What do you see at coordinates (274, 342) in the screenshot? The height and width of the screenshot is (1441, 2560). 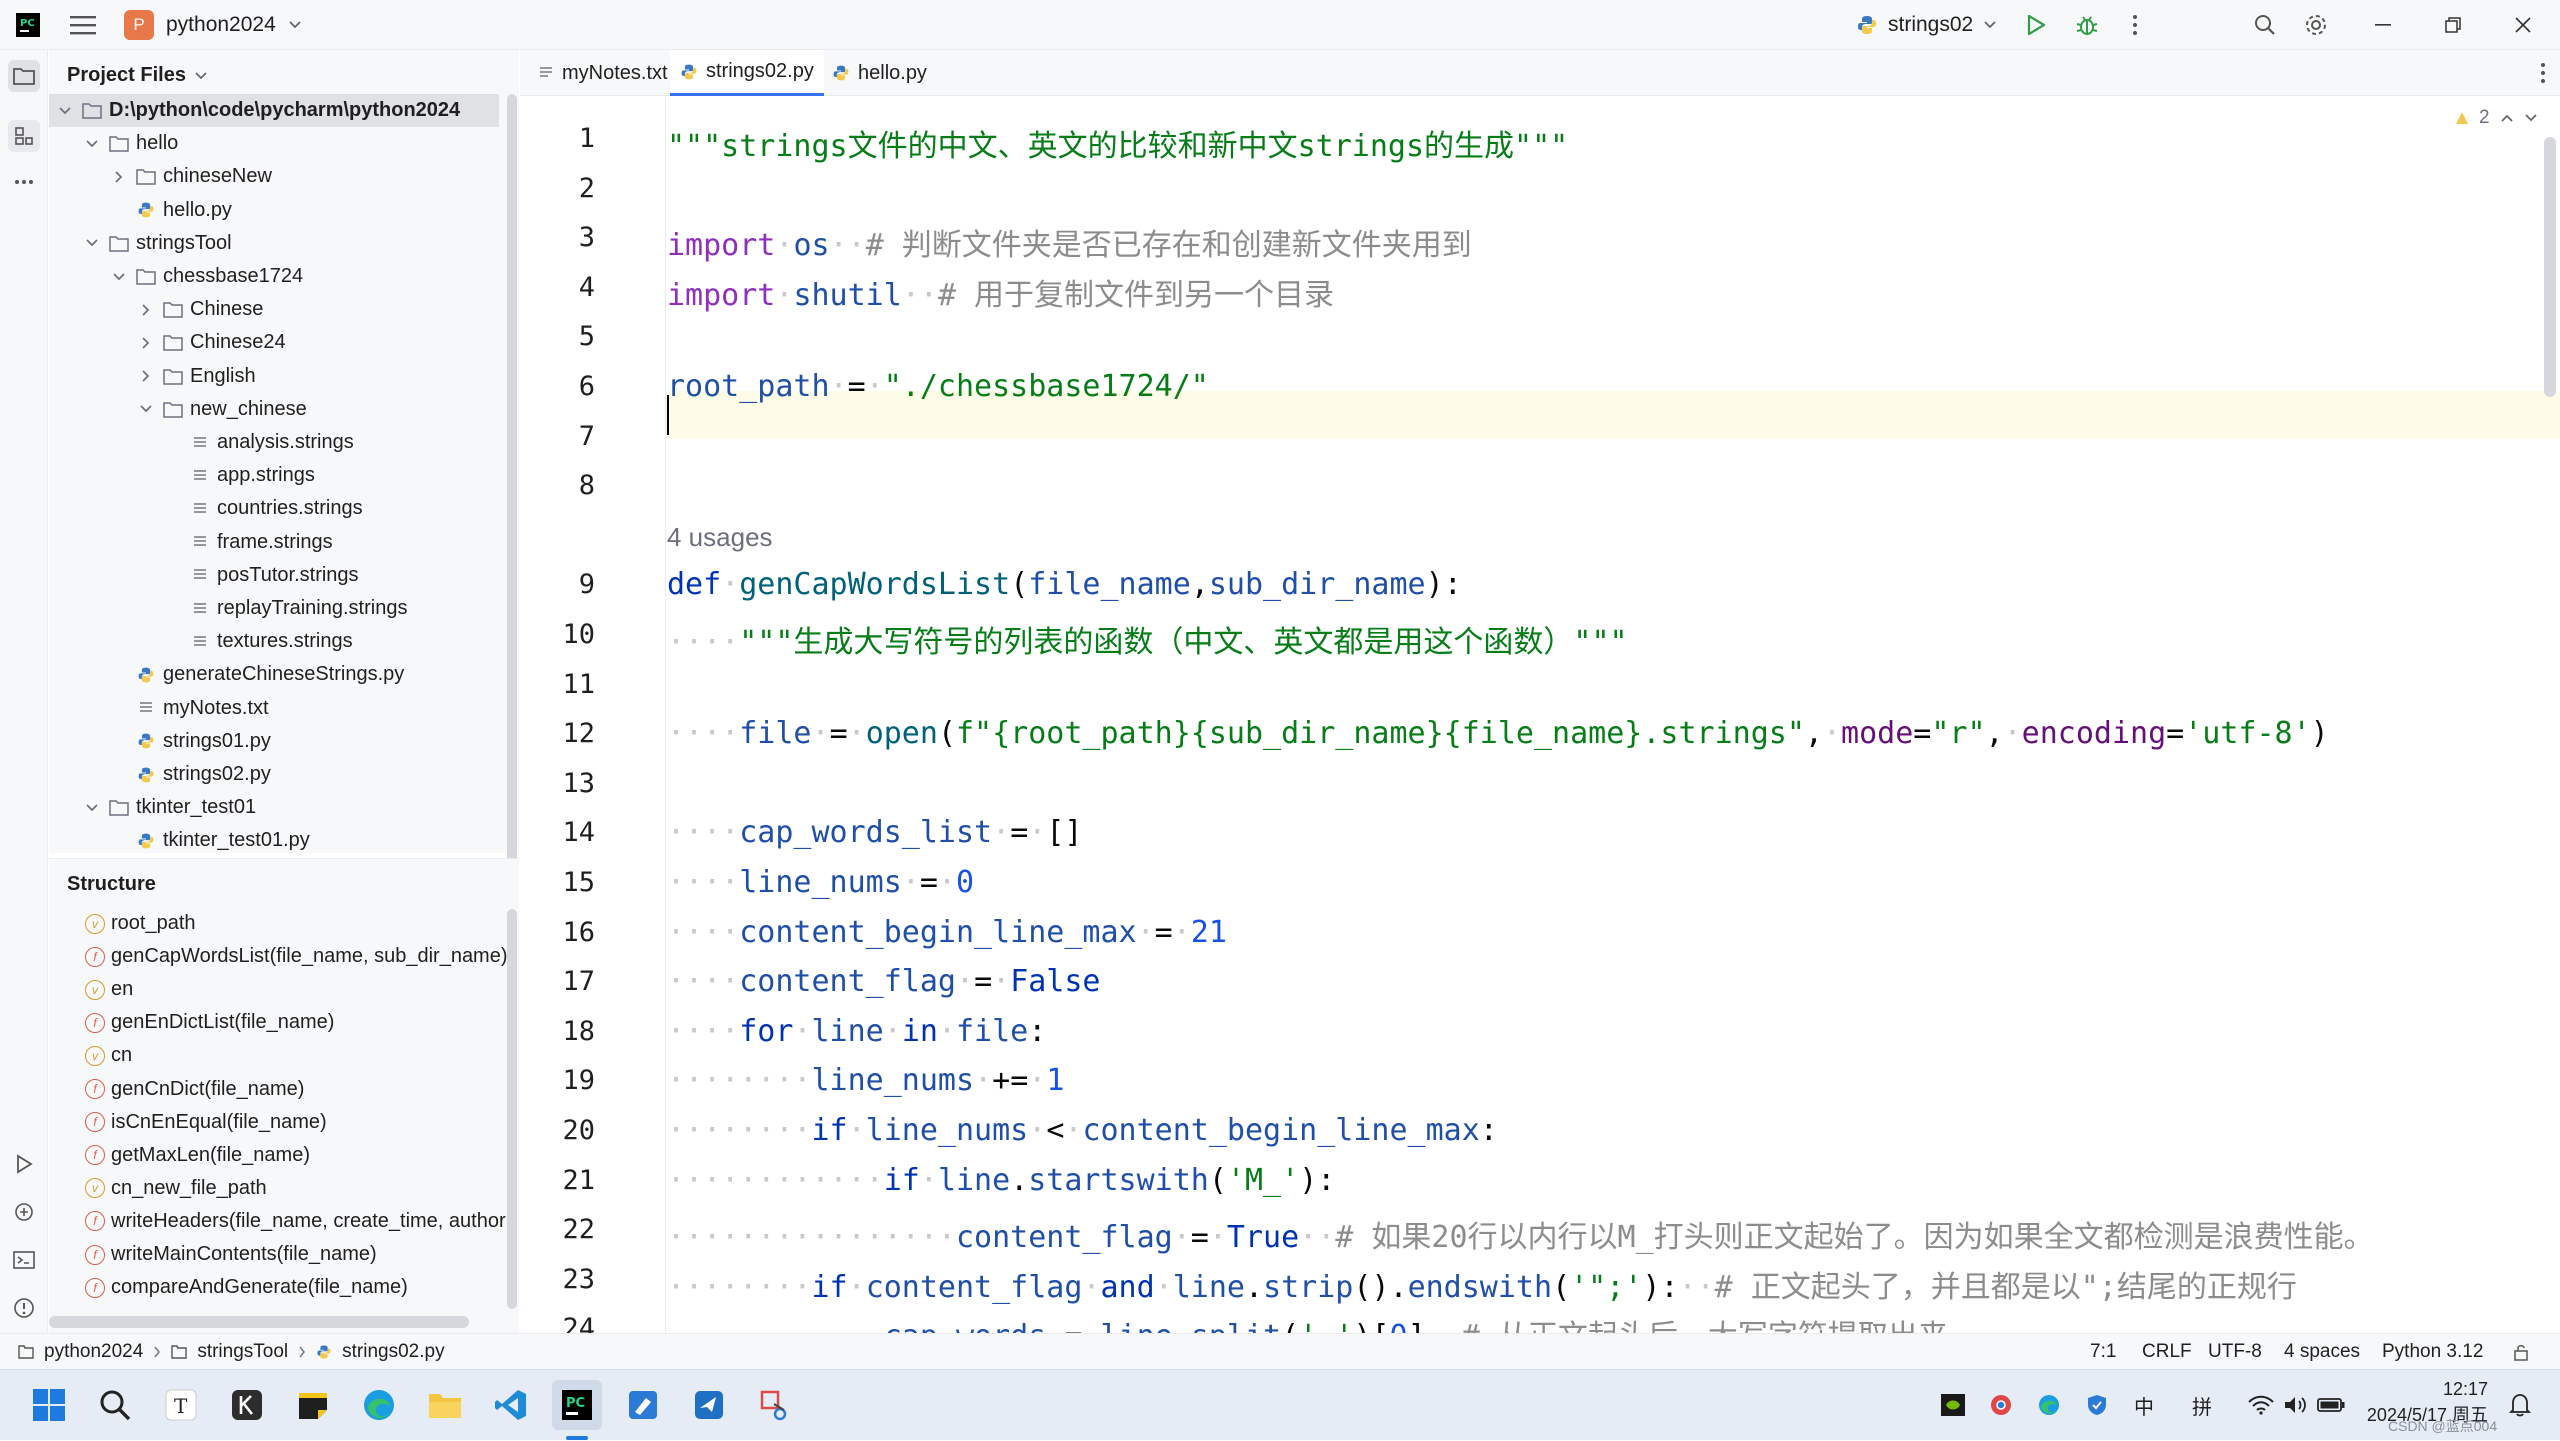 I see `tree-item: Chinese24` at bounding box center [274, 342].